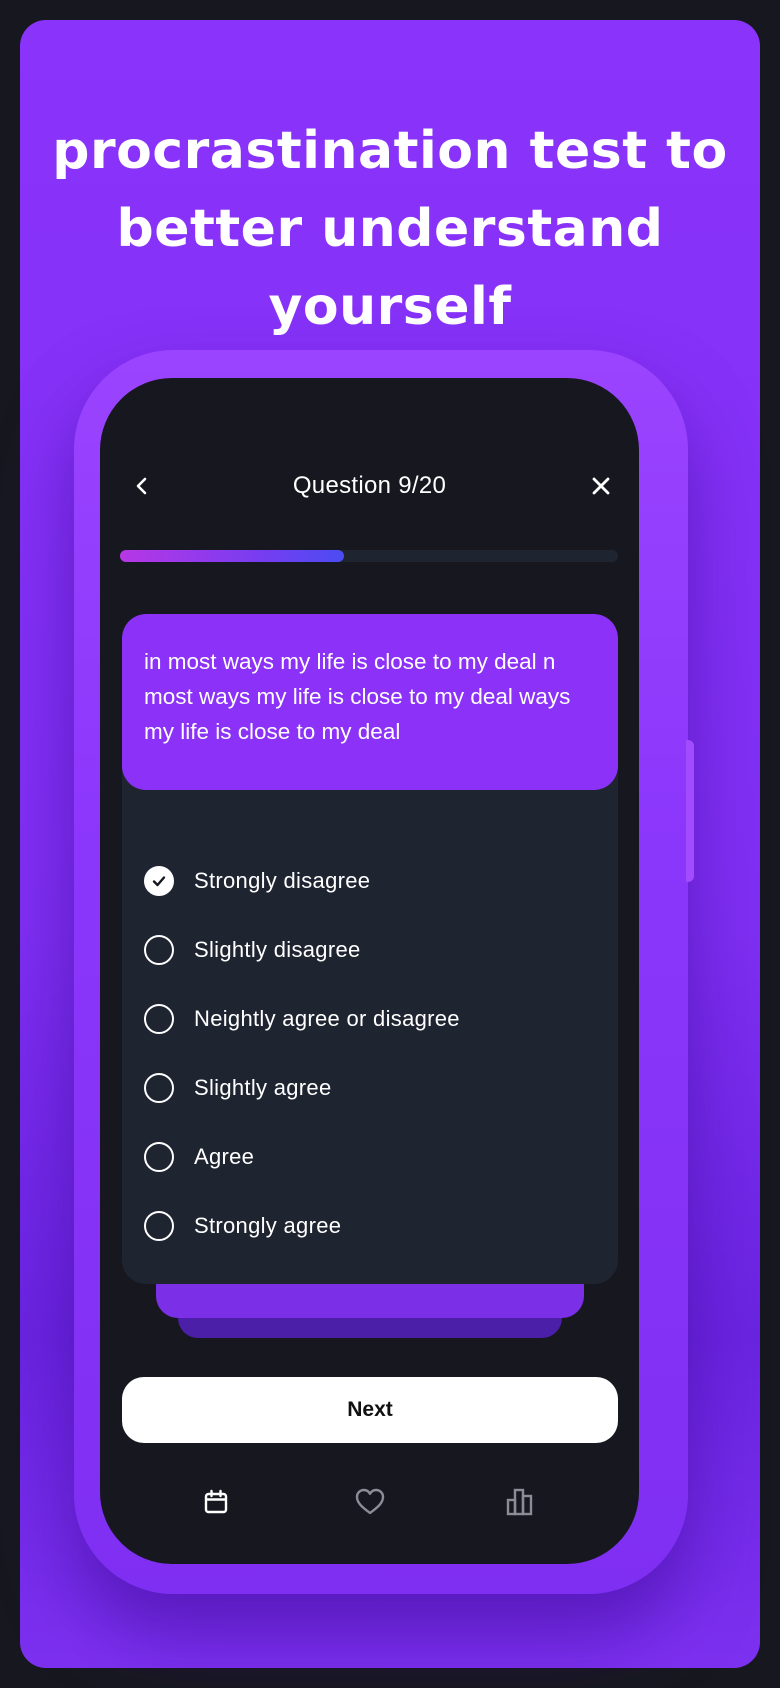  I want to click on bar-chart-icon, so click(519, 1502).